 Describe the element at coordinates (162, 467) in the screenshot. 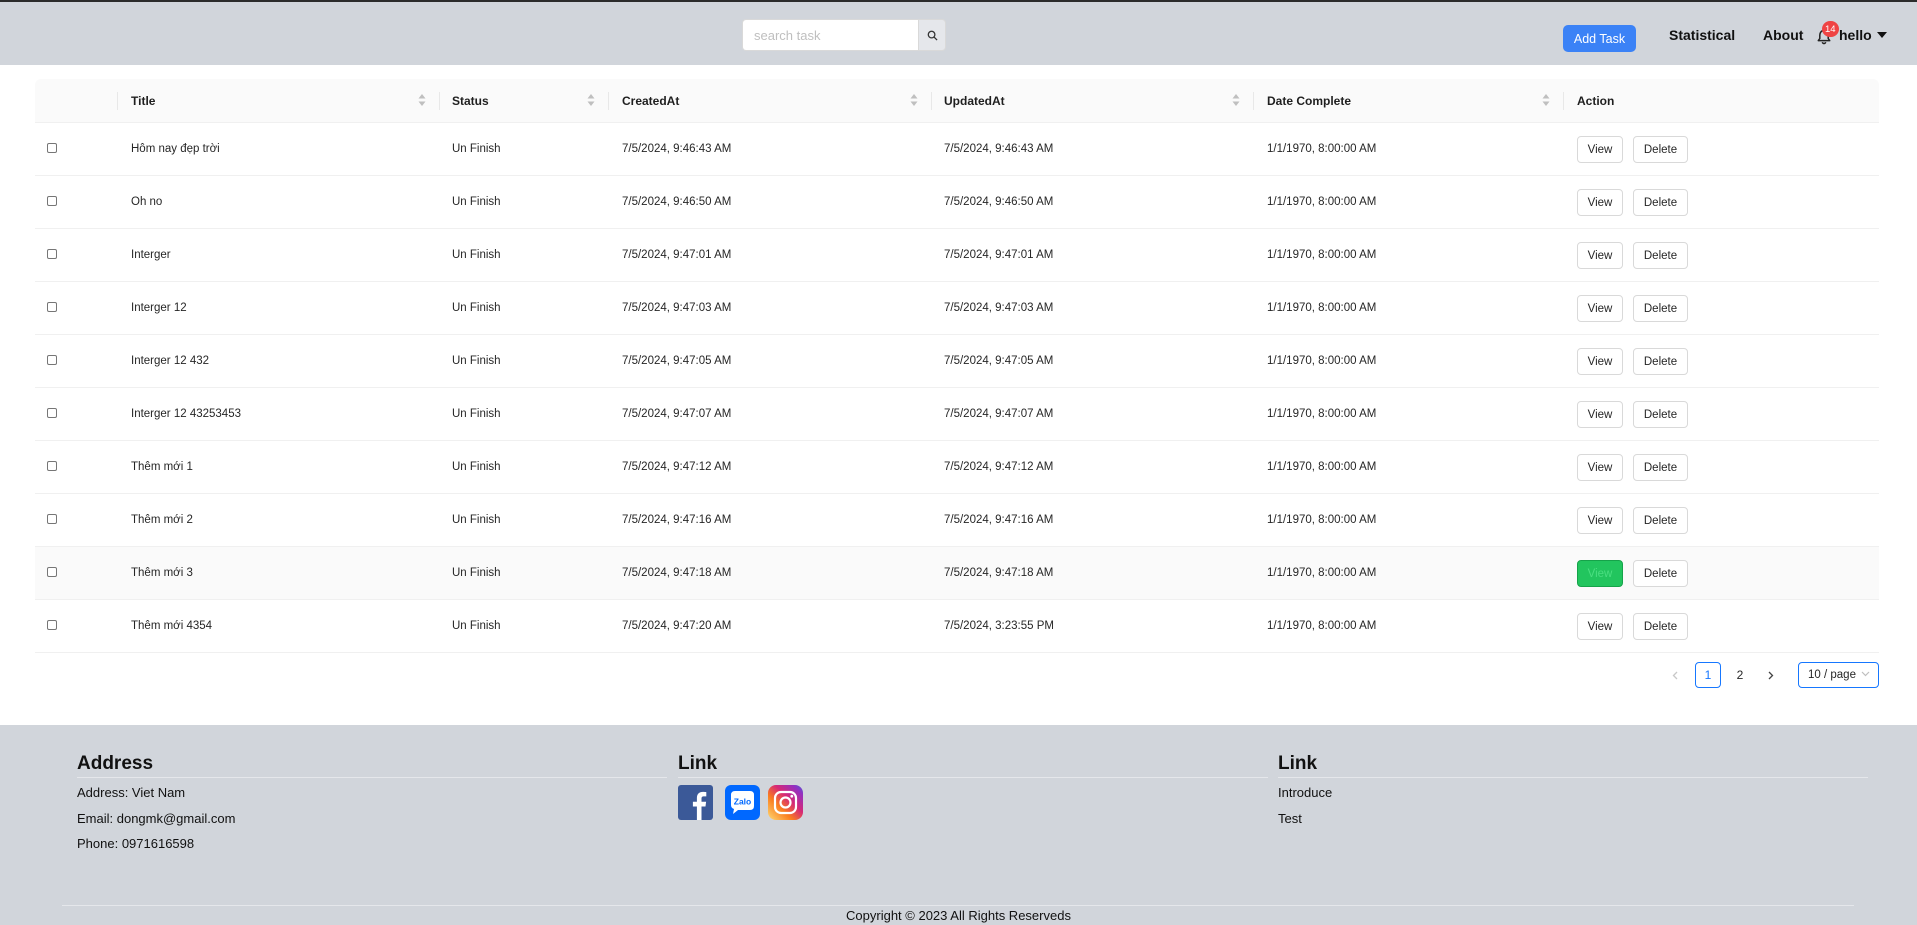

I see `task-title: Thêm mới 1` at that location.